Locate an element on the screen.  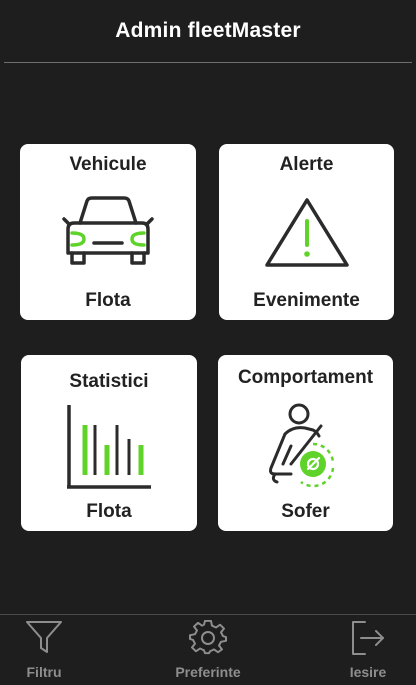
nav-preferinte-button: Preferinte is located at coordinates (208, 649).